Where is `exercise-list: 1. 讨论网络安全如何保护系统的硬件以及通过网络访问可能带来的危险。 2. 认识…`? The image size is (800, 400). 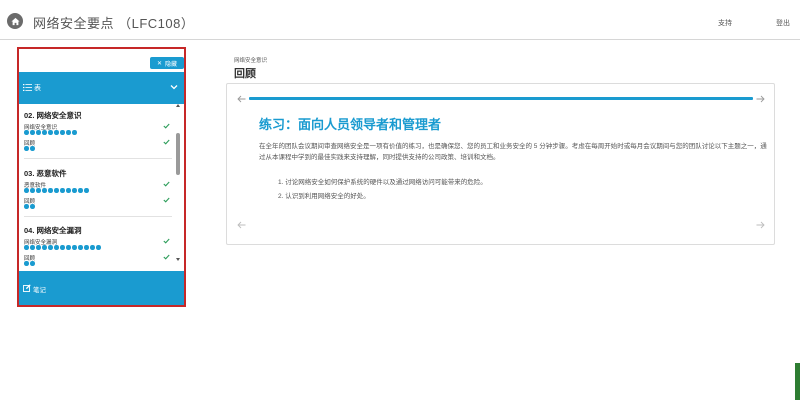
exercise-list: 1. 讨论网络安全如何保护系统的硬件以及通过网络访问可能带来的危险。 2. 认识… is located at coordinates (382, 190).